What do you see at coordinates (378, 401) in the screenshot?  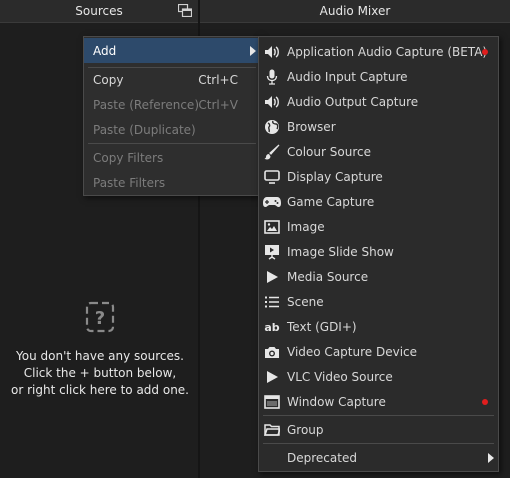 I see `add-item-window-capture: Window Capture` at bounding box center [378, 401].